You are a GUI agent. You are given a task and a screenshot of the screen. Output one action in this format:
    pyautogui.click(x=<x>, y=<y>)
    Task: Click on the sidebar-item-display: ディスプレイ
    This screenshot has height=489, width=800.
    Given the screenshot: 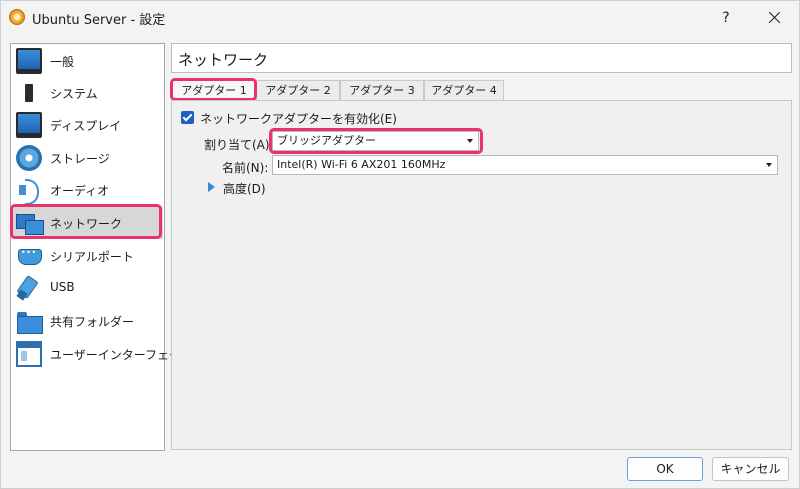 What is the action you would take?
    pyautogui.click(x=87, y=125)
    